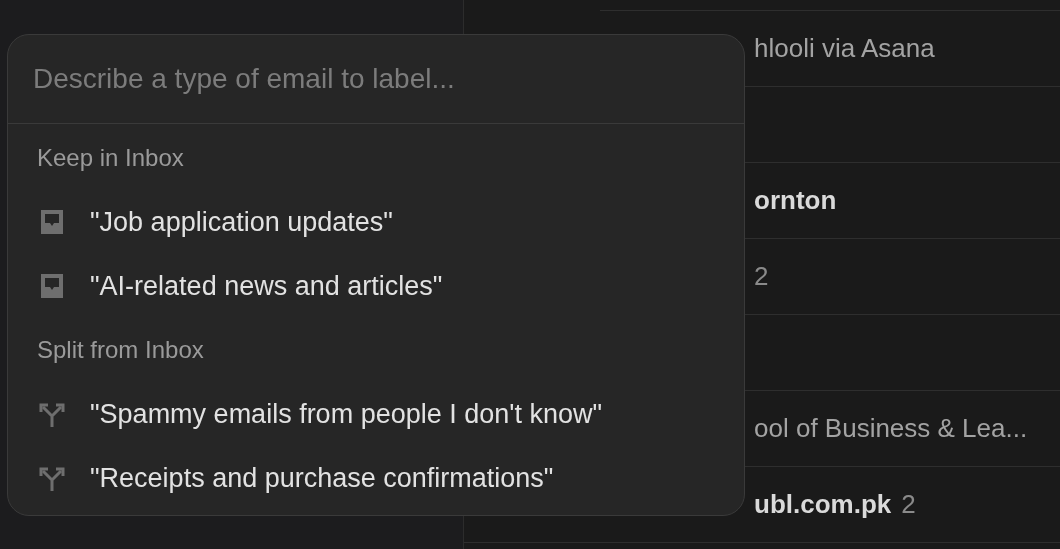 The image size is (1060, 549). I want to click on sender-name: hlooli via Asana, so click(844, 48).